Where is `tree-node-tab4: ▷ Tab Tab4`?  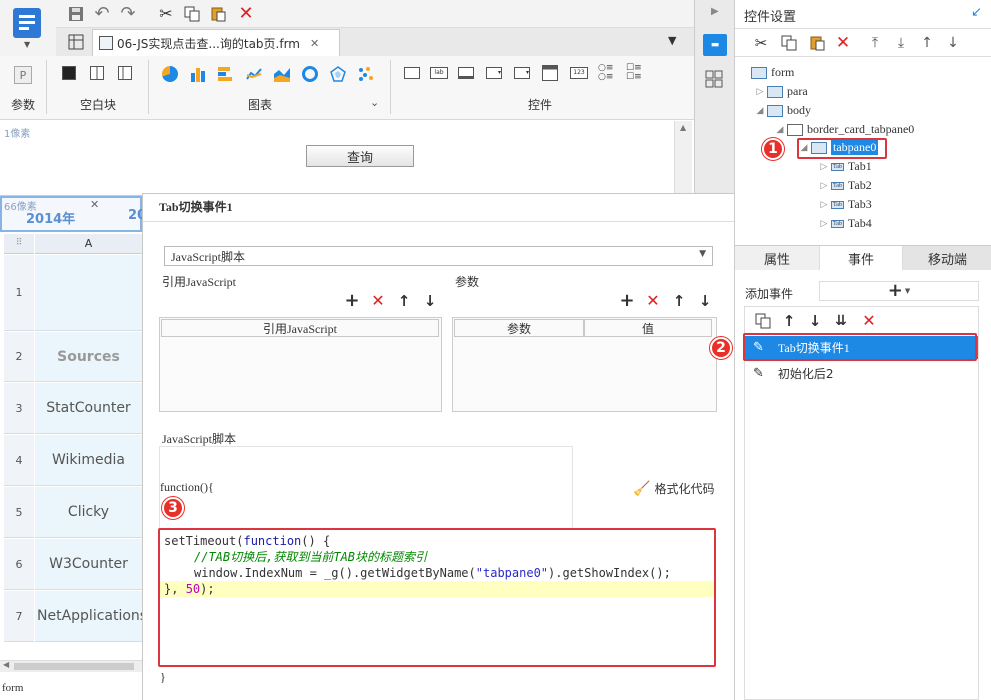
tree-node-tab4: ▷ Tab Tab4 is located at coordinates (844, 223).